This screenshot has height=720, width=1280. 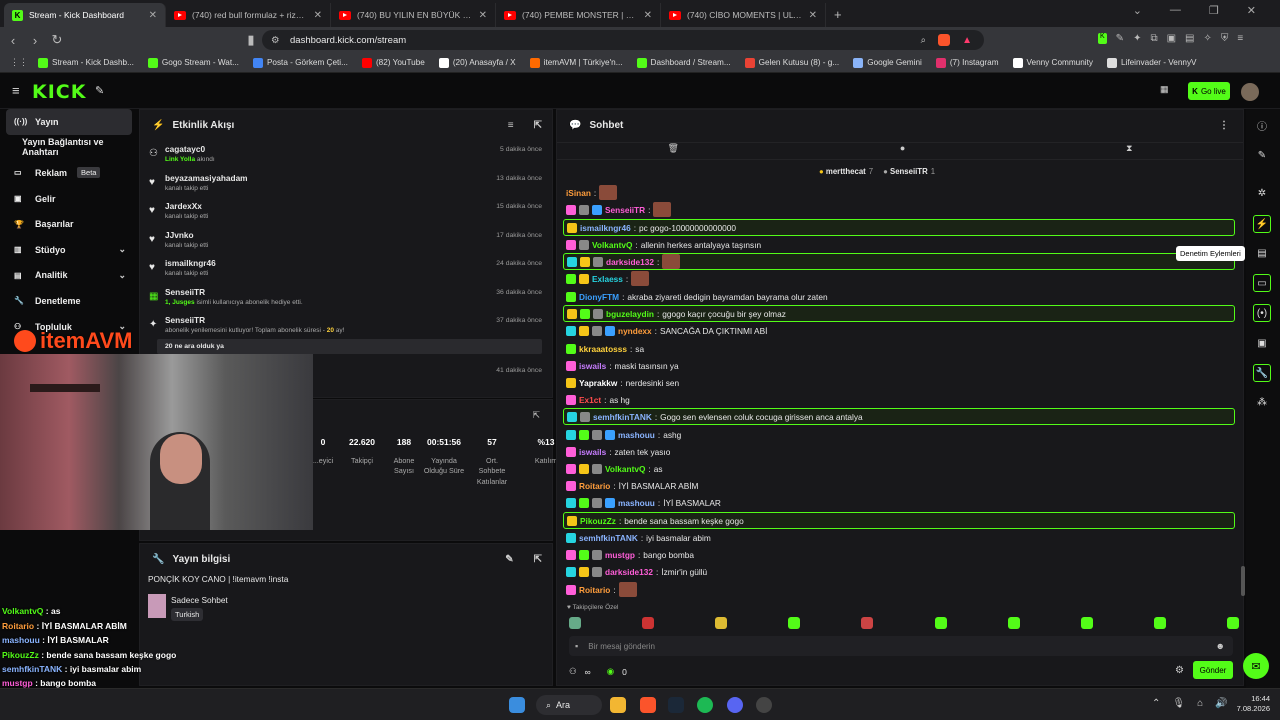 I want to click on forward-icon: ›, so click(x=35, y=40).